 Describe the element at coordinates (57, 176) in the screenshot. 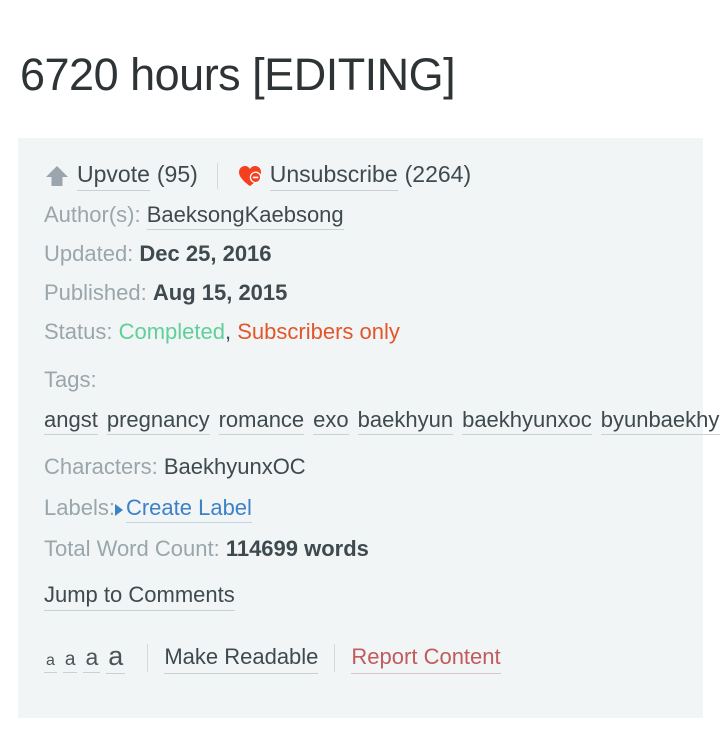

I see `arrow-up-icon` at that location.